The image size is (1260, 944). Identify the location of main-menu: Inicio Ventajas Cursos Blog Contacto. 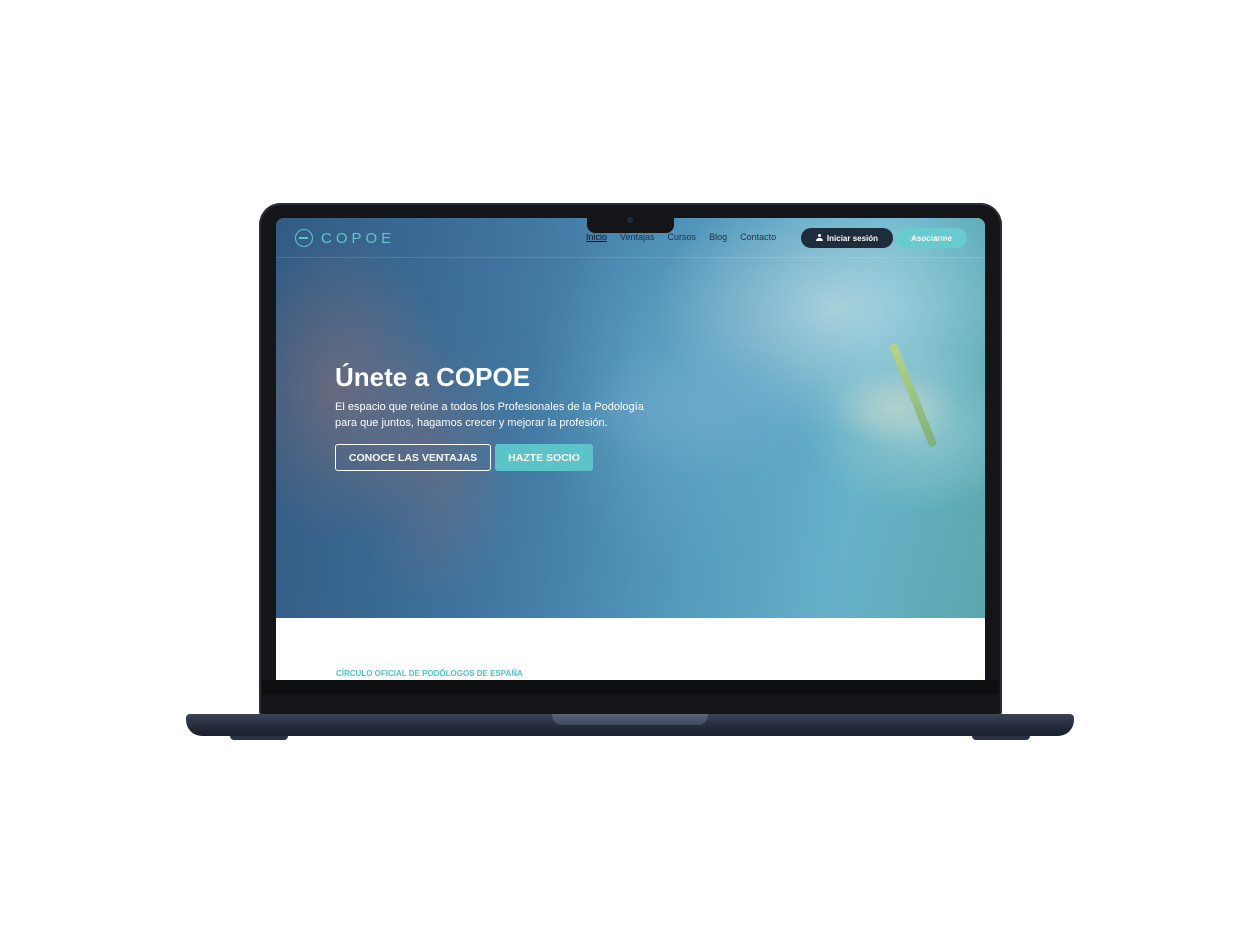
(681, 237).